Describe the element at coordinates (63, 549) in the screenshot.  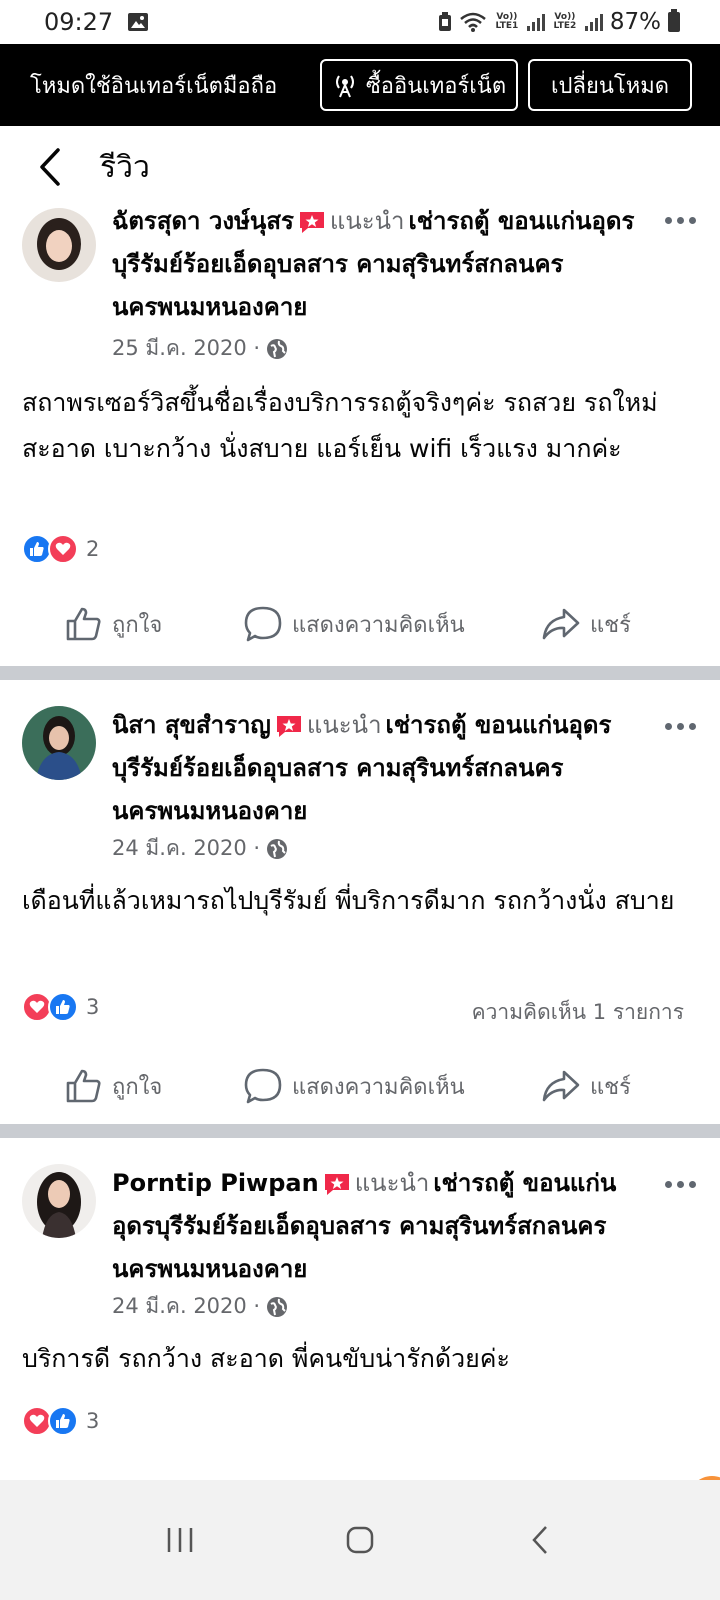
I see `love-reaction-icon` at that location.